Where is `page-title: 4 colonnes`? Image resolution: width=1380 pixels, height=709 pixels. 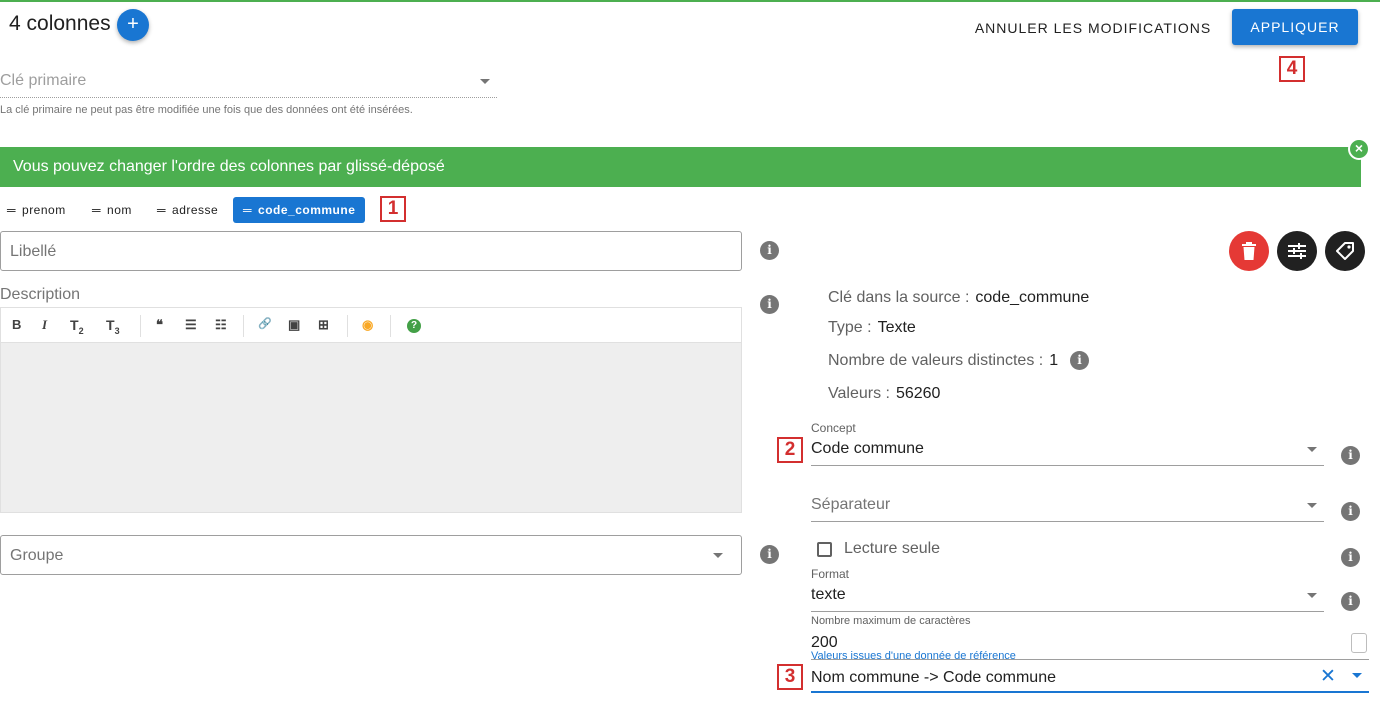 page-title: 4 colonnes is located at coordinates (60, 23).